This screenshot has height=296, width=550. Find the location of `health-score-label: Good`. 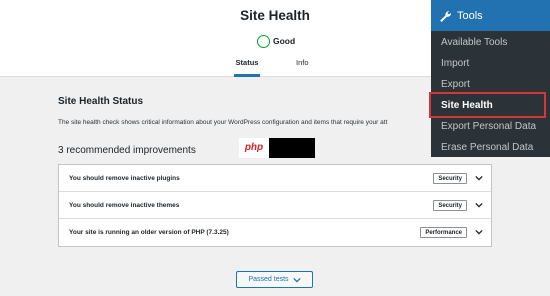

health-score-label: Good is located at coordinates (284, 41).